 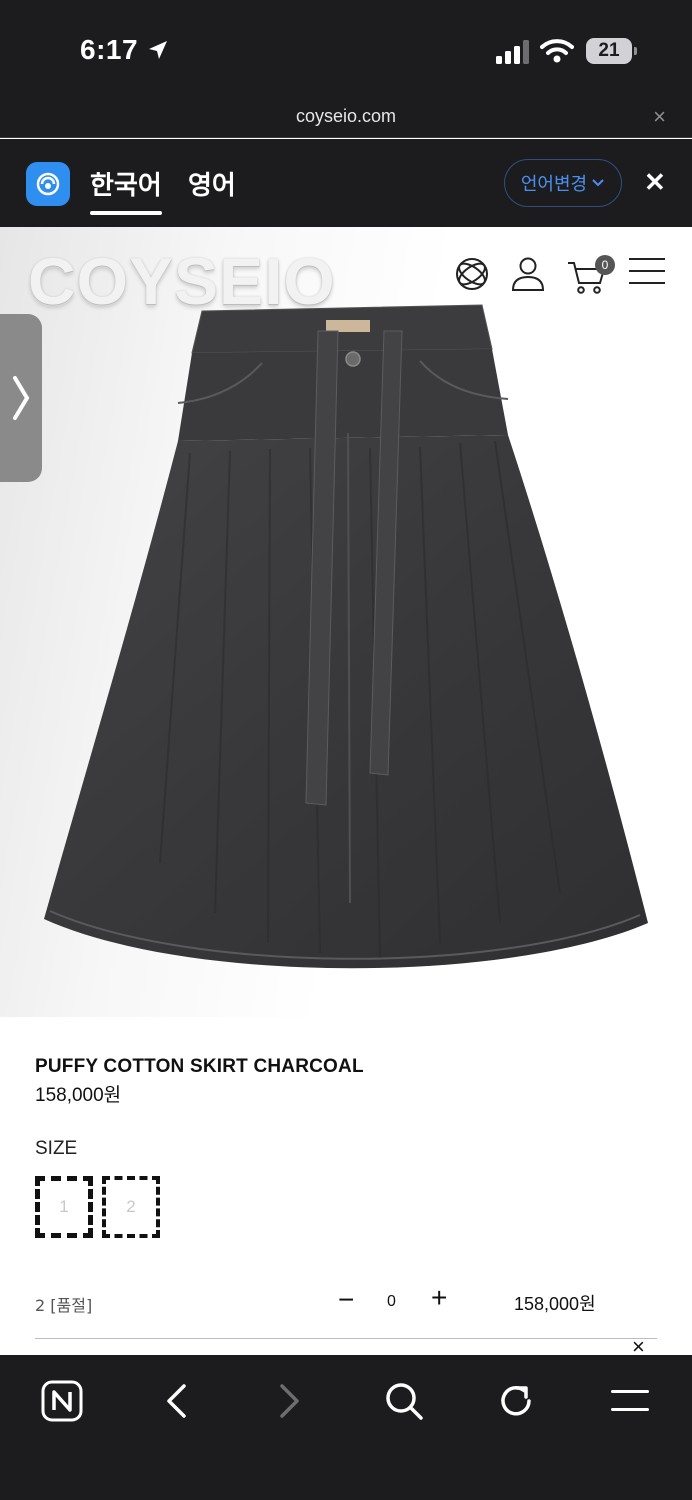 I want to click on url-text: coyseio.com, so click(x=346, y=116).